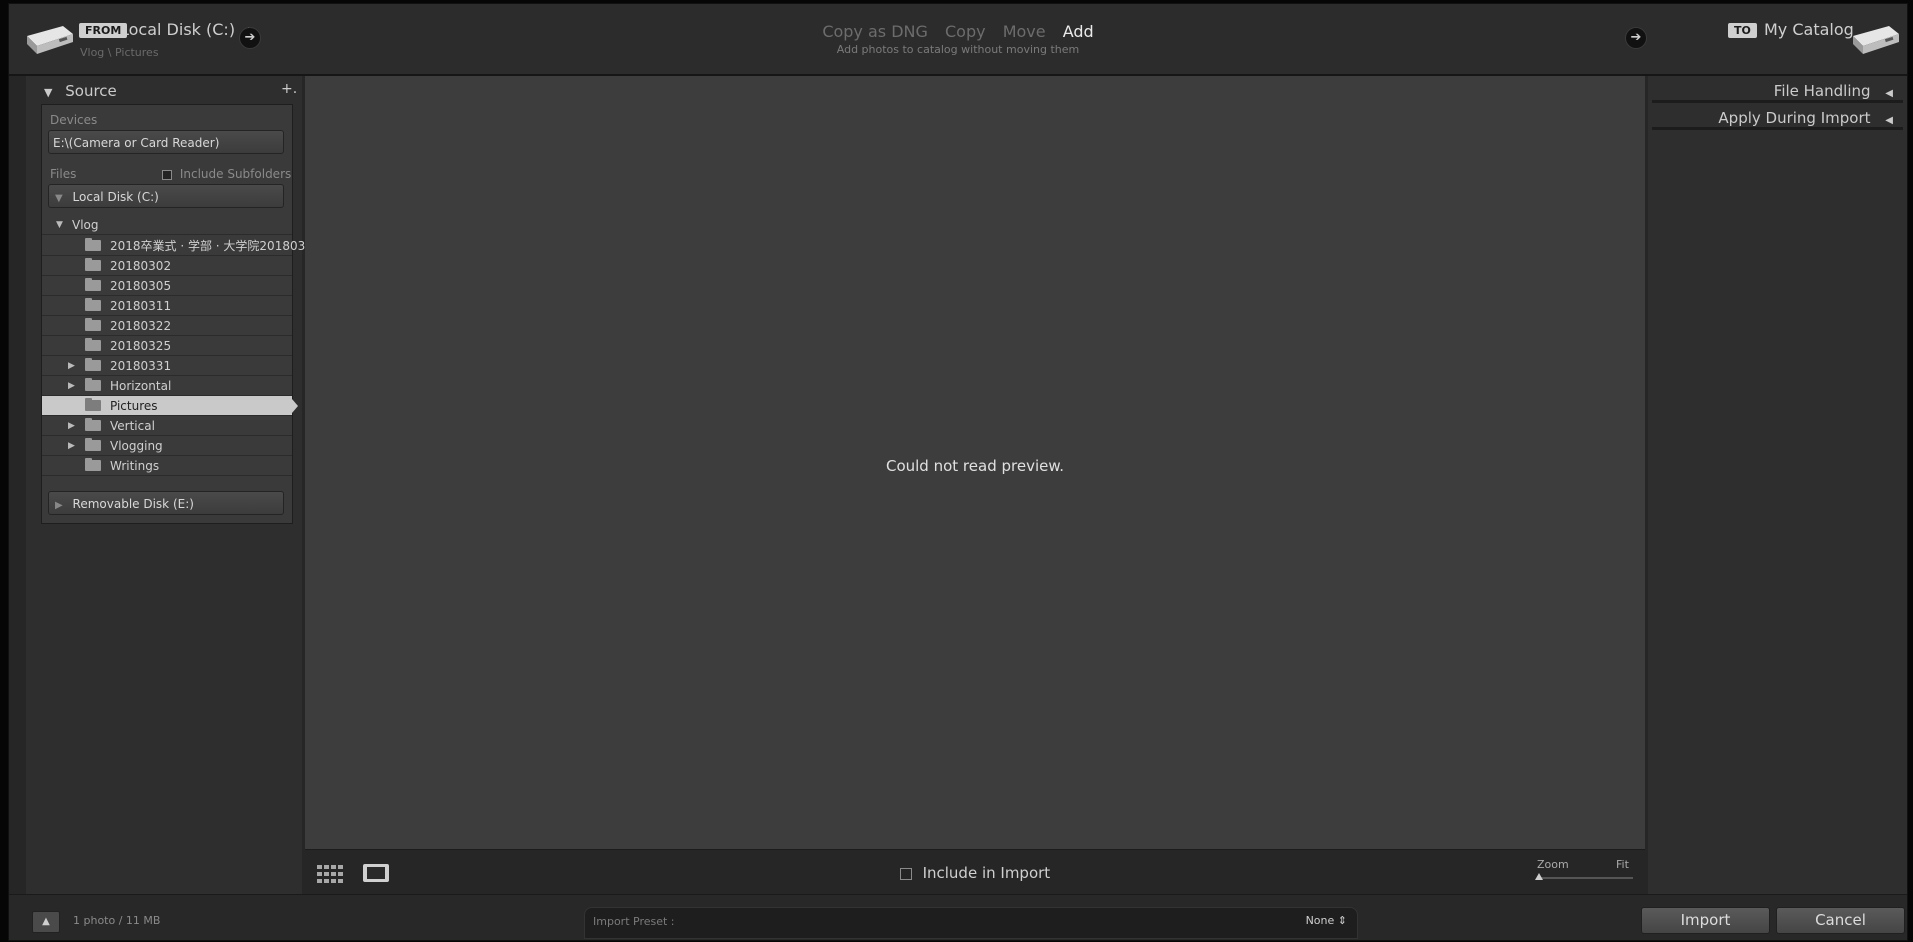  I want to click on mode-copy-as-dng: Copy as DNG, so click(875, 31).